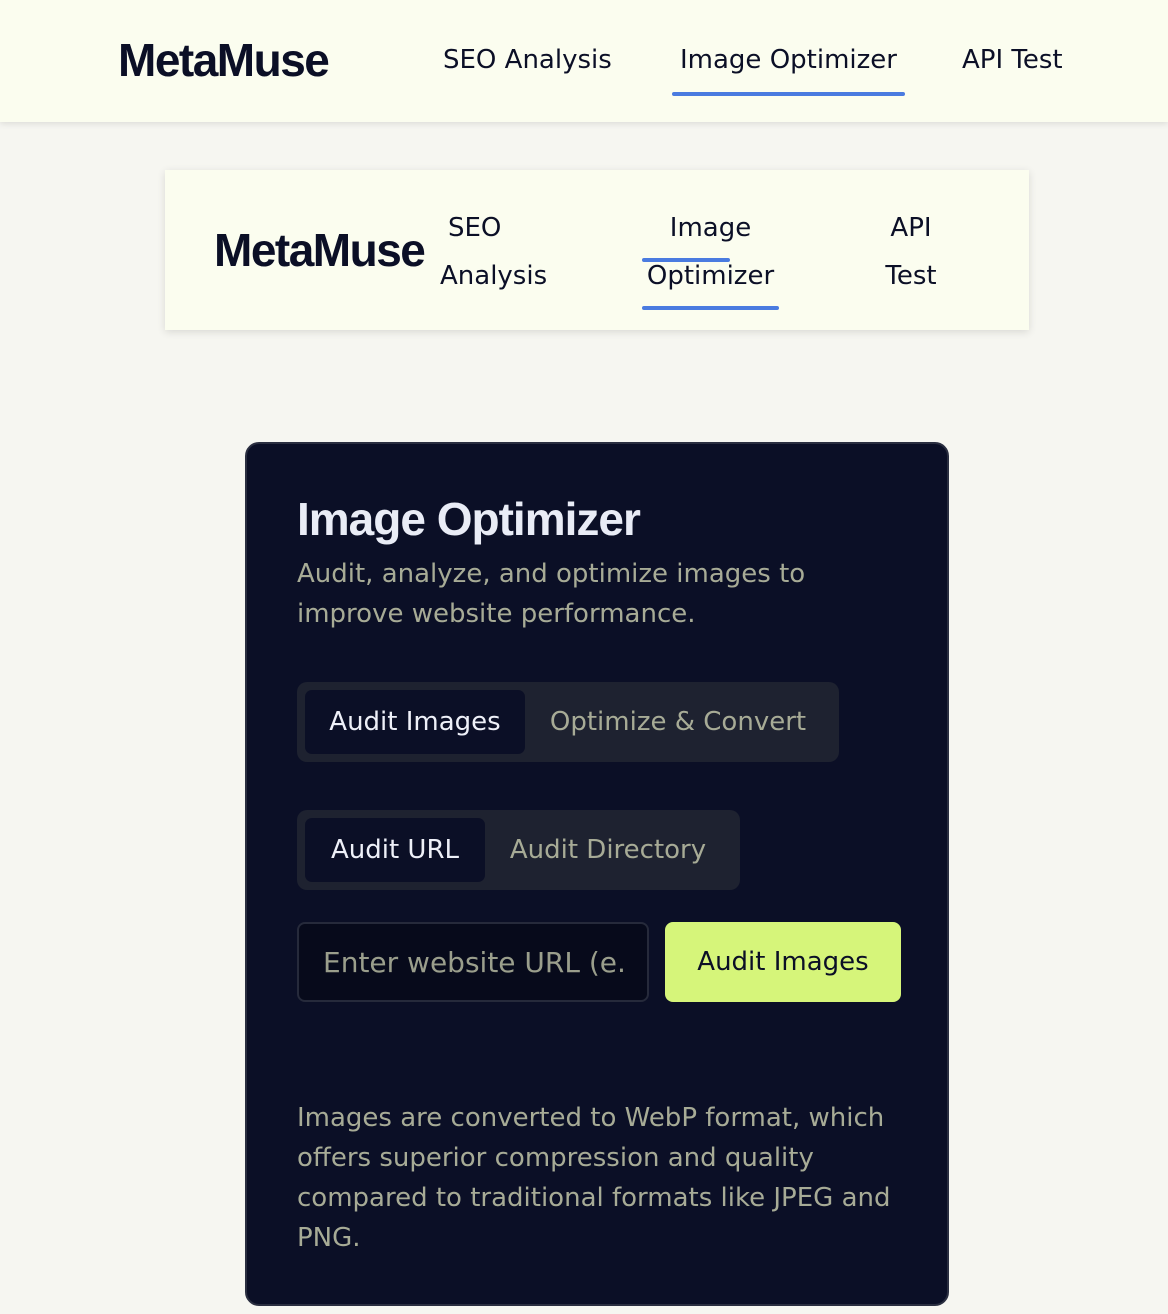 The image size is (1168, 1314). What do you see at coordinates (473, 962) in the screenshot?
I see `website-url-input` at bounding box center [473, 962].